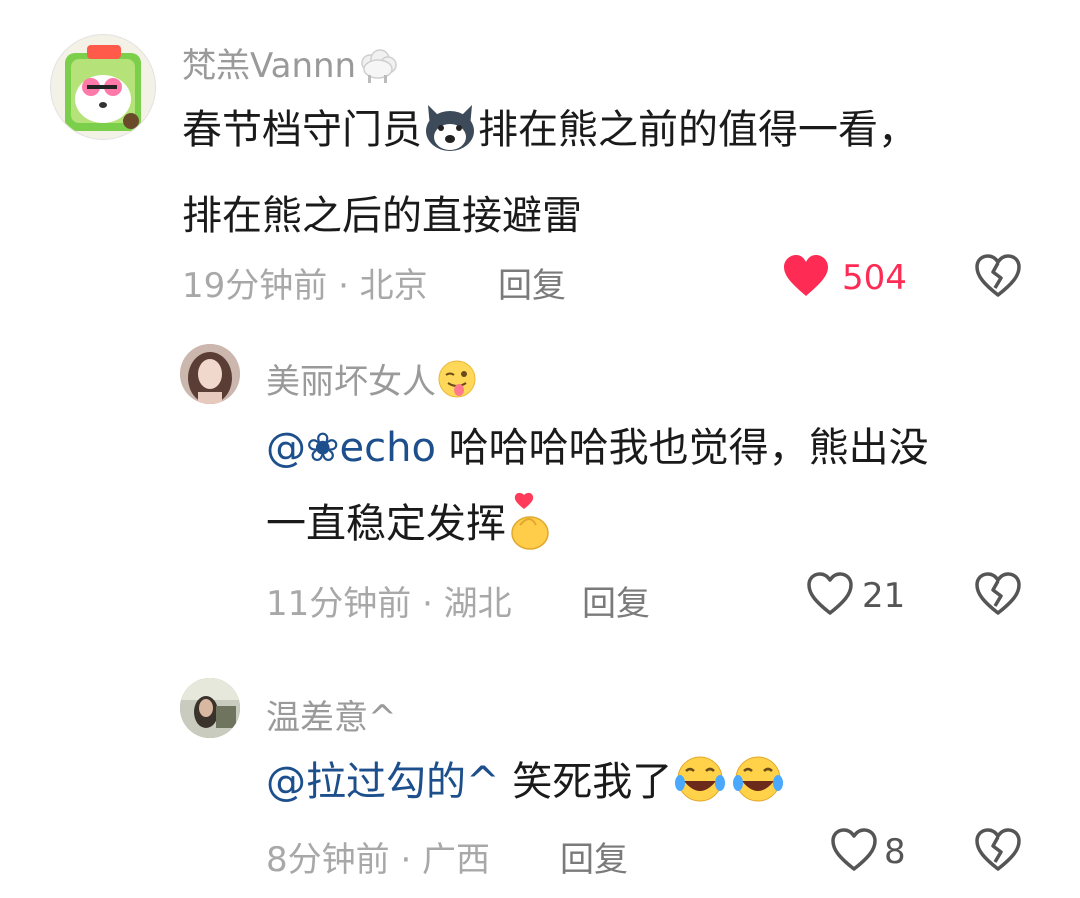 This screenshot has width=1080, height=898. I want to click on comment-body-line: 春节档守门员 排在熊之前的值得一看，, so click(612, 135).